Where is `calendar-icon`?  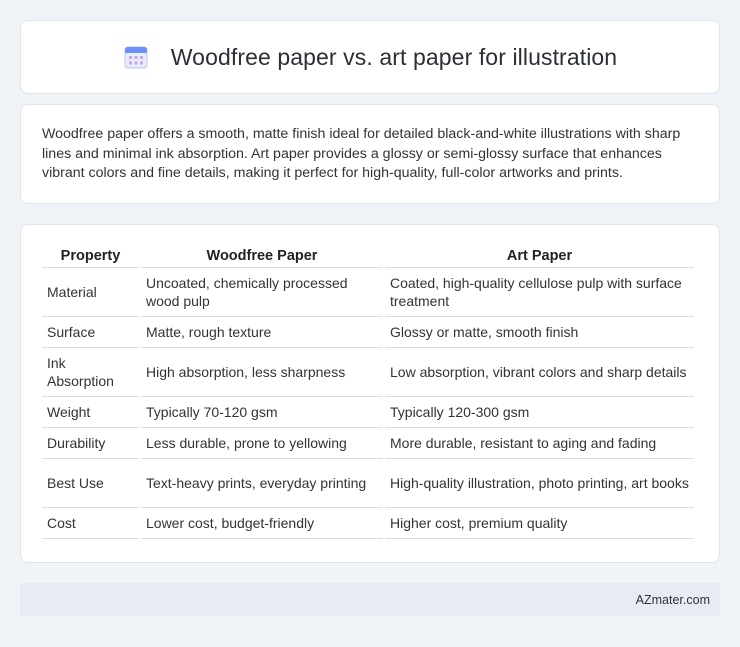 calendar-icon is located at coordinates (136, 57).